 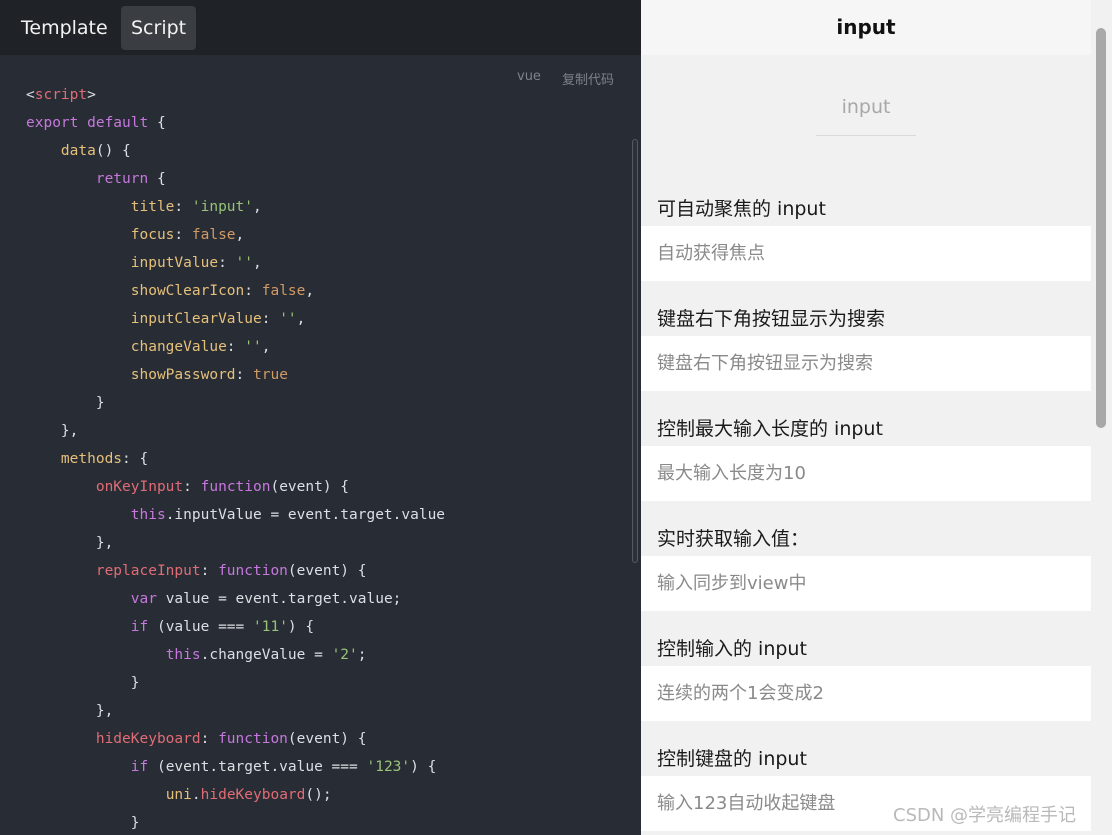 What do you see at coordinates (91, 459) in the screenshot?
I see `code-token: methods` at bounding box center [91, 459].